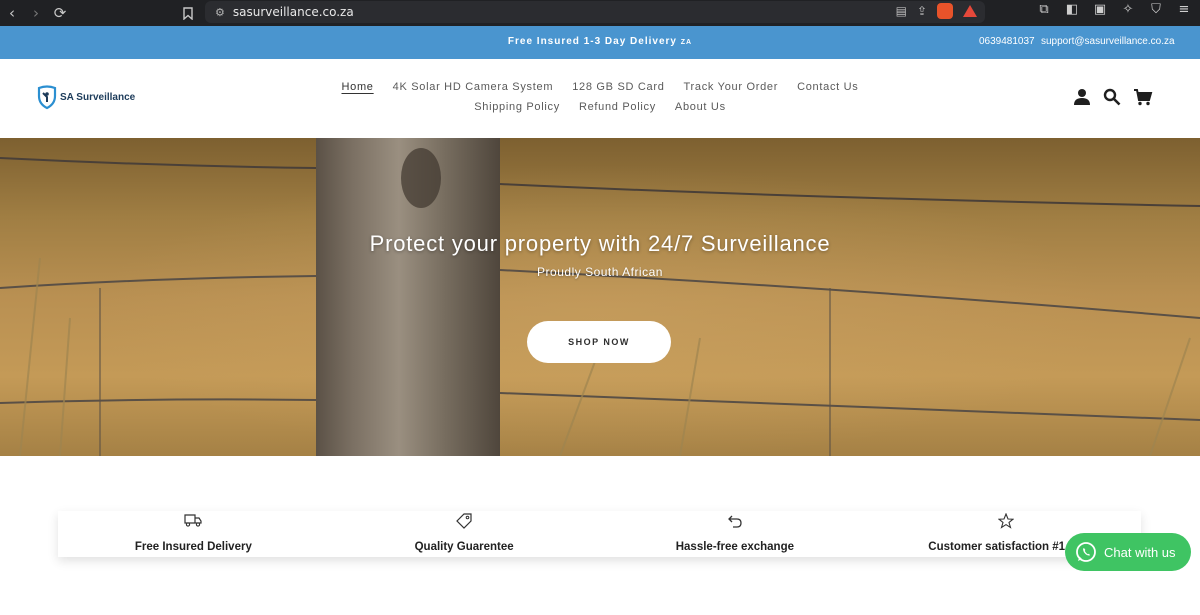 This screenshot has width=1200, height=615. What do you see at coordinates (686, 42) in the screenshot?
I see `country-code: ZA` at bounding box center [686, 42].